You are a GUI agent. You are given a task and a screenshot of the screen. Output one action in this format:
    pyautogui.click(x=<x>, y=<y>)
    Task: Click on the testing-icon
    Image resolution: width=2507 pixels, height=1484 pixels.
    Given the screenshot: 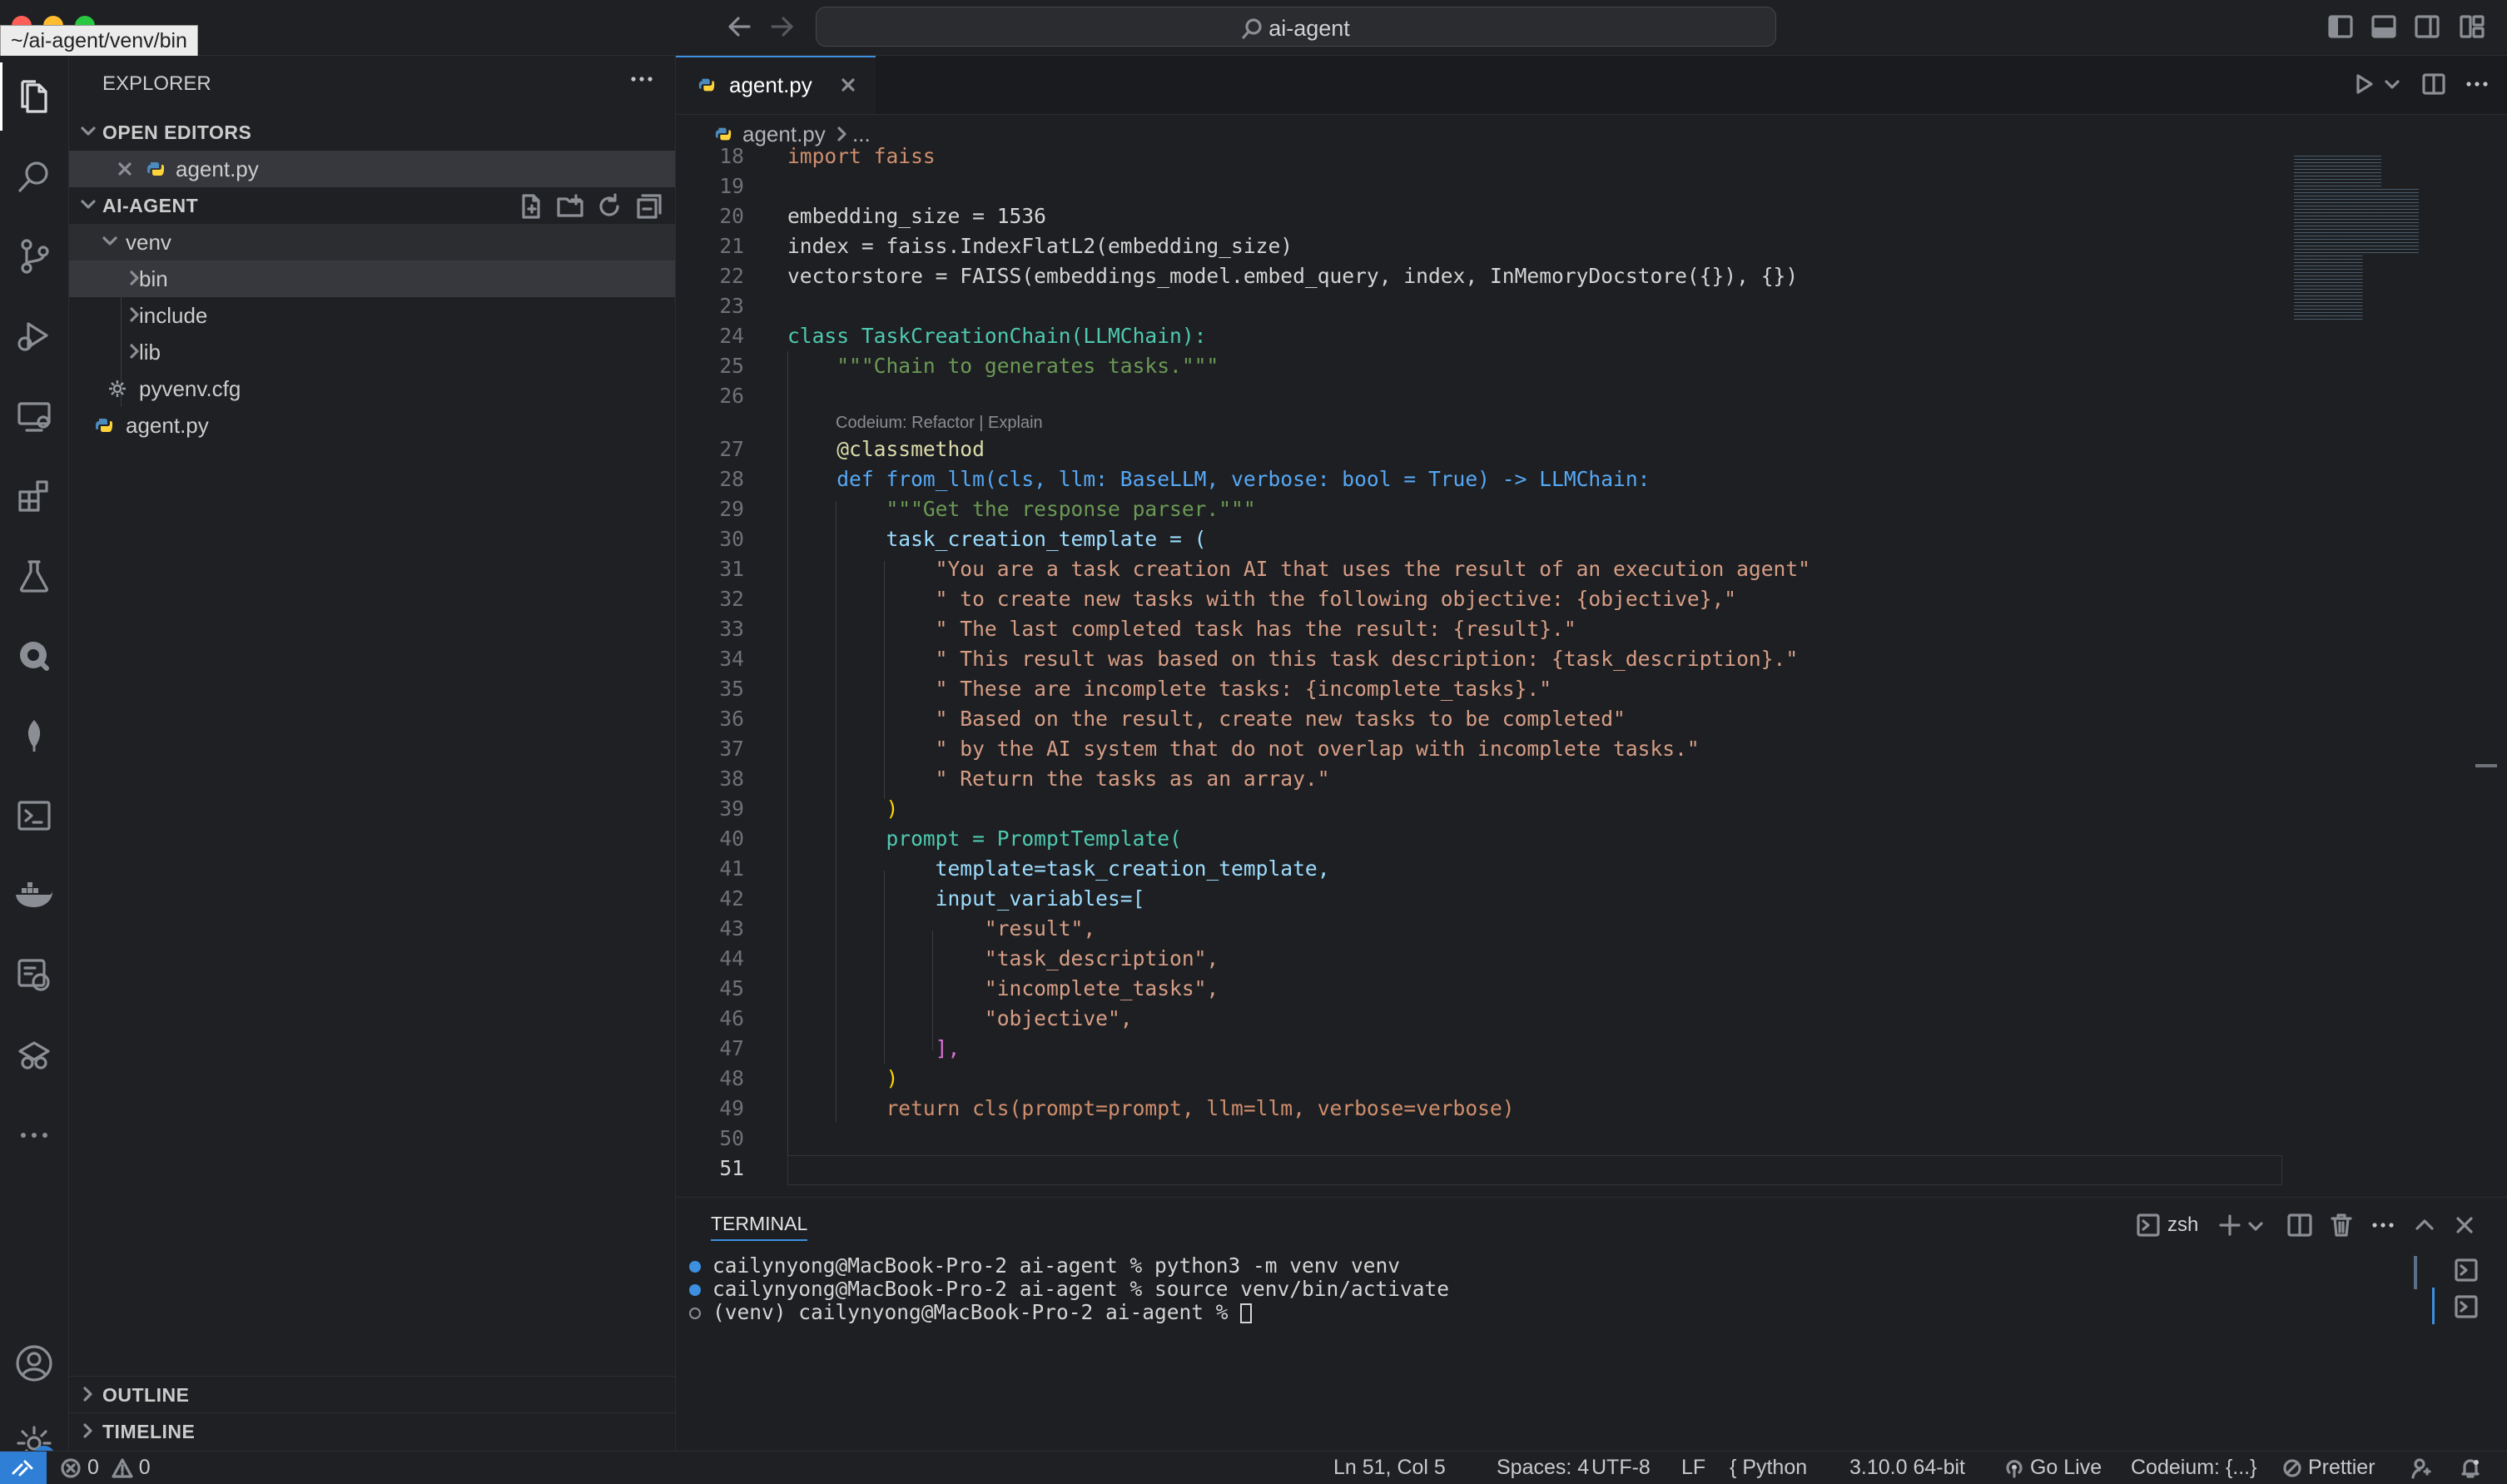 What is the action you would take?
    pyautogui.click(x=34, y=576)
    